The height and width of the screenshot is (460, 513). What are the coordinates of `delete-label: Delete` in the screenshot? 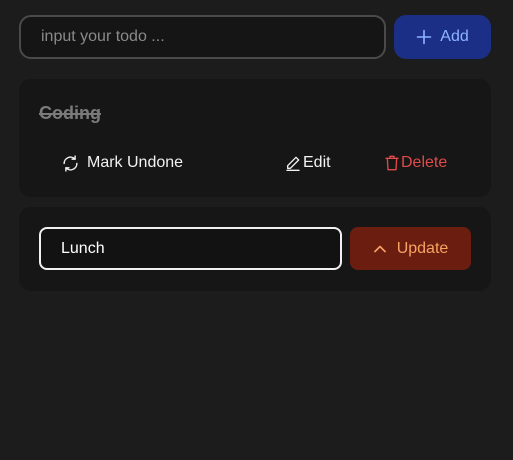 It's located at (424, 162).